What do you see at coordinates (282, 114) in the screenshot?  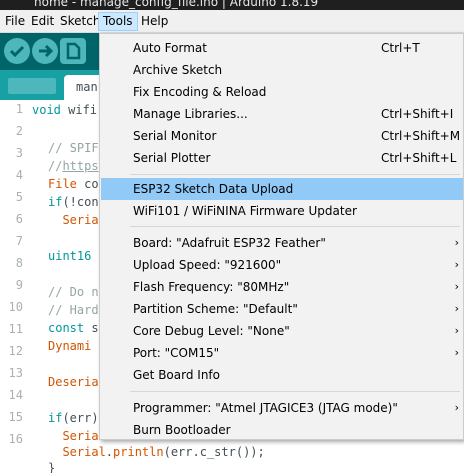 I see `menu-item-manage-libraries: Manage Libraries... Ctrl+Shift+I` at bounding box center [282, 114].